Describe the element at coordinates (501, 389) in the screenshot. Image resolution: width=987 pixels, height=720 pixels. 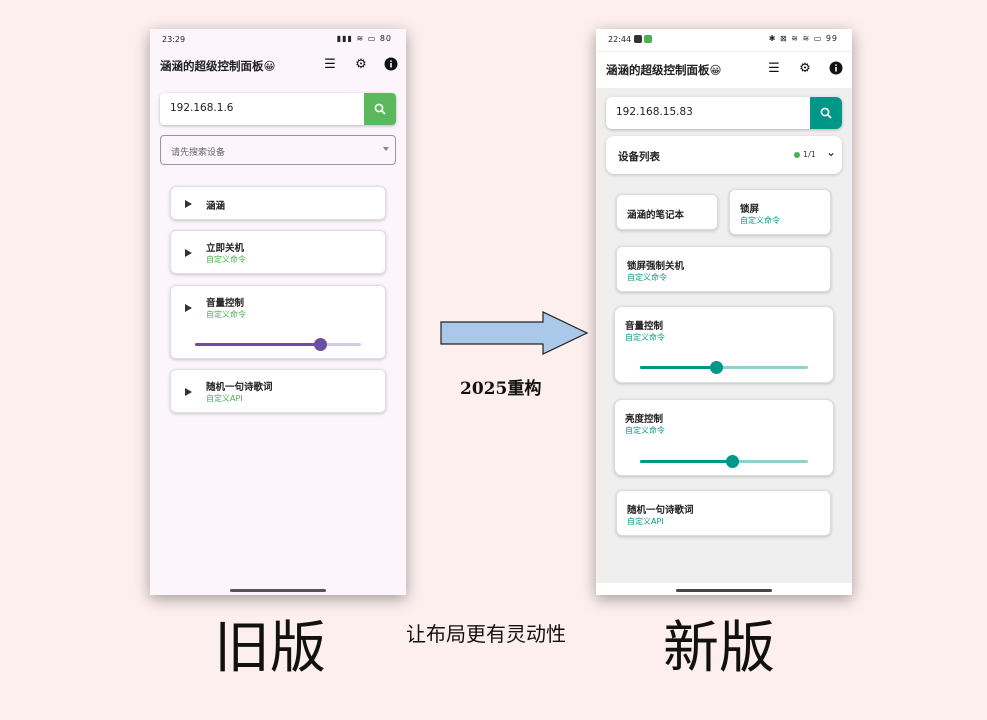
I see `arrow-label: 2025重构` at that location.